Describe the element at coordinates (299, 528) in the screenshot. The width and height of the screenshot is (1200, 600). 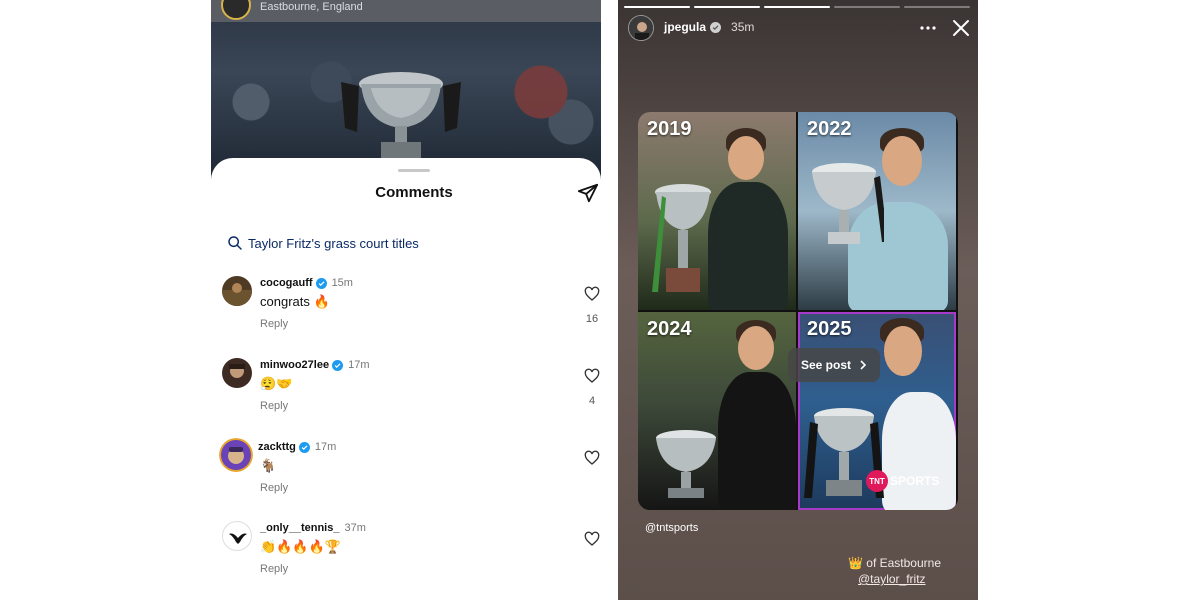
I see `username: _only__tennis_` at that location.